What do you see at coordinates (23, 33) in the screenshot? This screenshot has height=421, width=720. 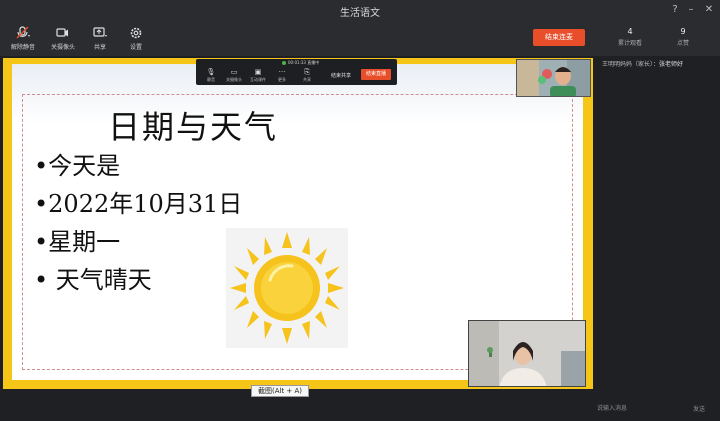 I see `microphone-muted-icon` at bounding box center [23, 33].